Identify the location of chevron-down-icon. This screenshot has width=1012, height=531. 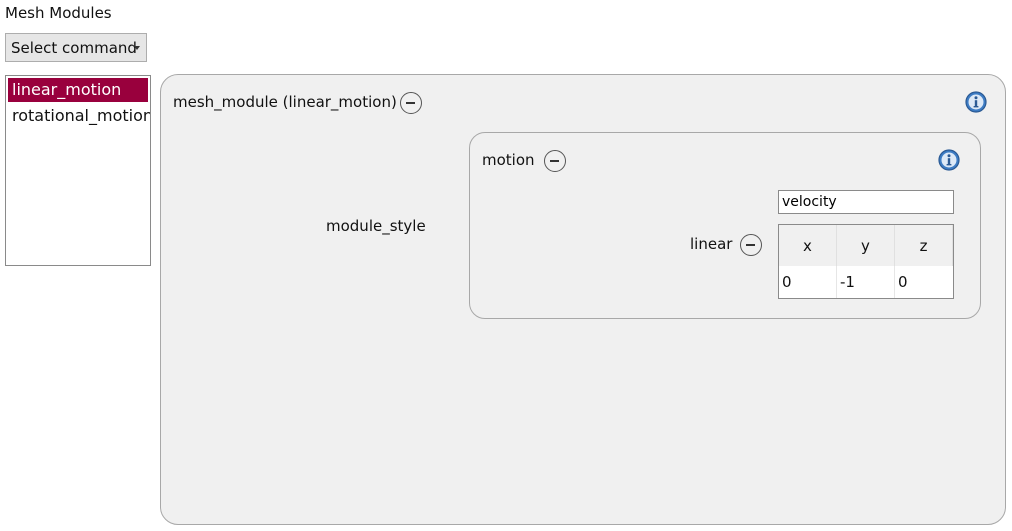
(137, 48).